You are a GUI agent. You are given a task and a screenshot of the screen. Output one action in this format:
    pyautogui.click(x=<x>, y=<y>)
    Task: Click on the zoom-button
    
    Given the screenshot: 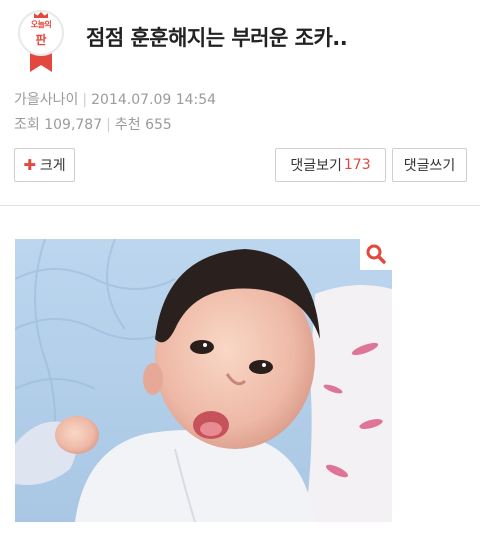 What is the action you would take?
    pyautogui.click(x=376, y=254)
    